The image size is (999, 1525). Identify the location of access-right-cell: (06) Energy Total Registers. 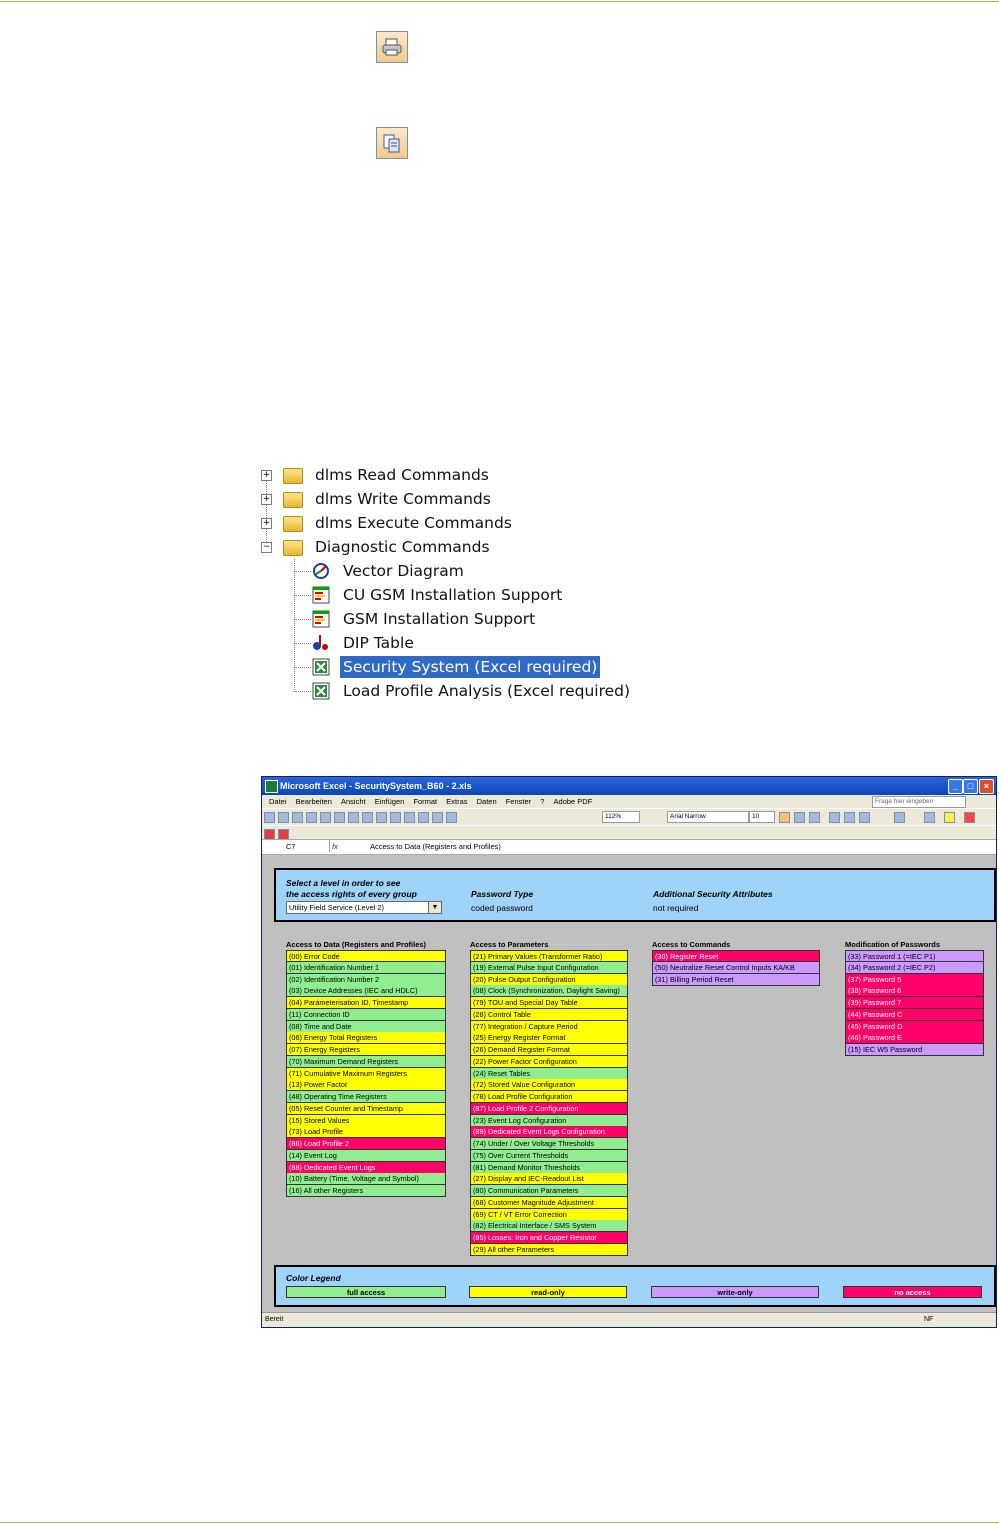
(366, 1038).